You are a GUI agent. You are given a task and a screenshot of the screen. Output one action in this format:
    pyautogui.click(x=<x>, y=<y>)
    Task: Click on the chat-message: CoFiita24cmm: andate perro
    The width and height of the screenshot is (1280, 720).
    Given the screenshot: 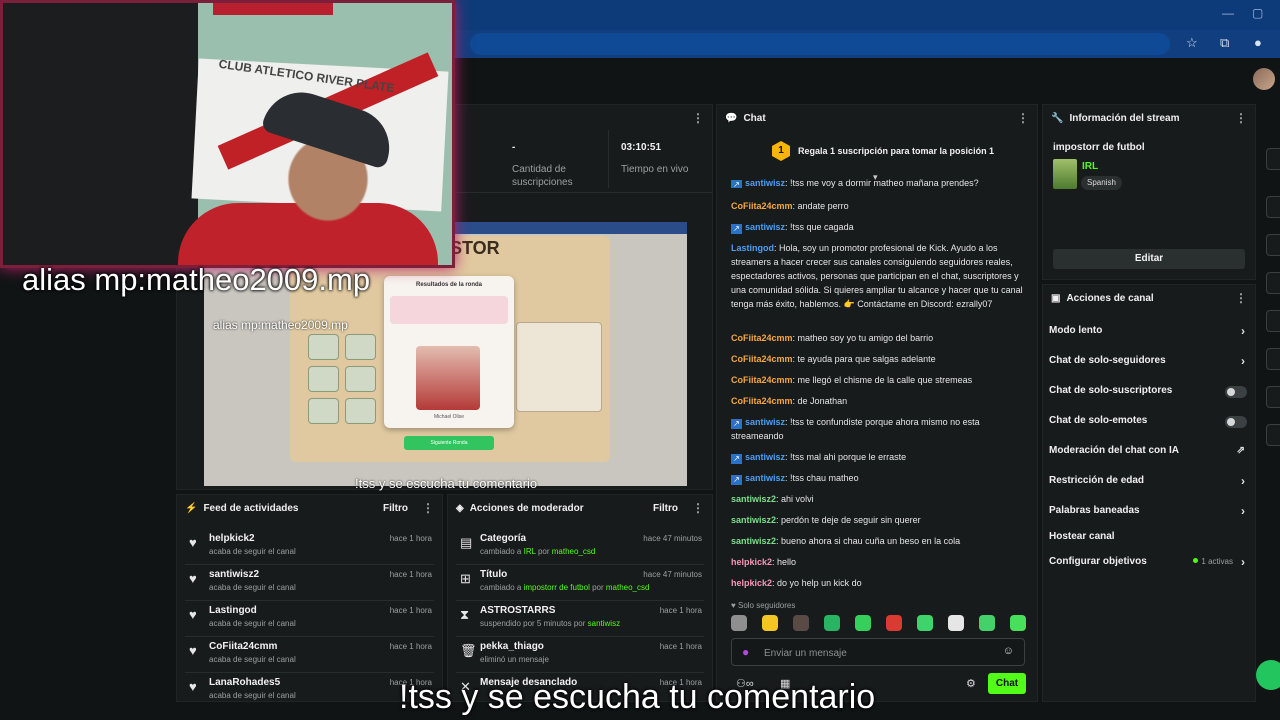 What is the action you would take?
    pyautogui.click(x=790, y=206)
    